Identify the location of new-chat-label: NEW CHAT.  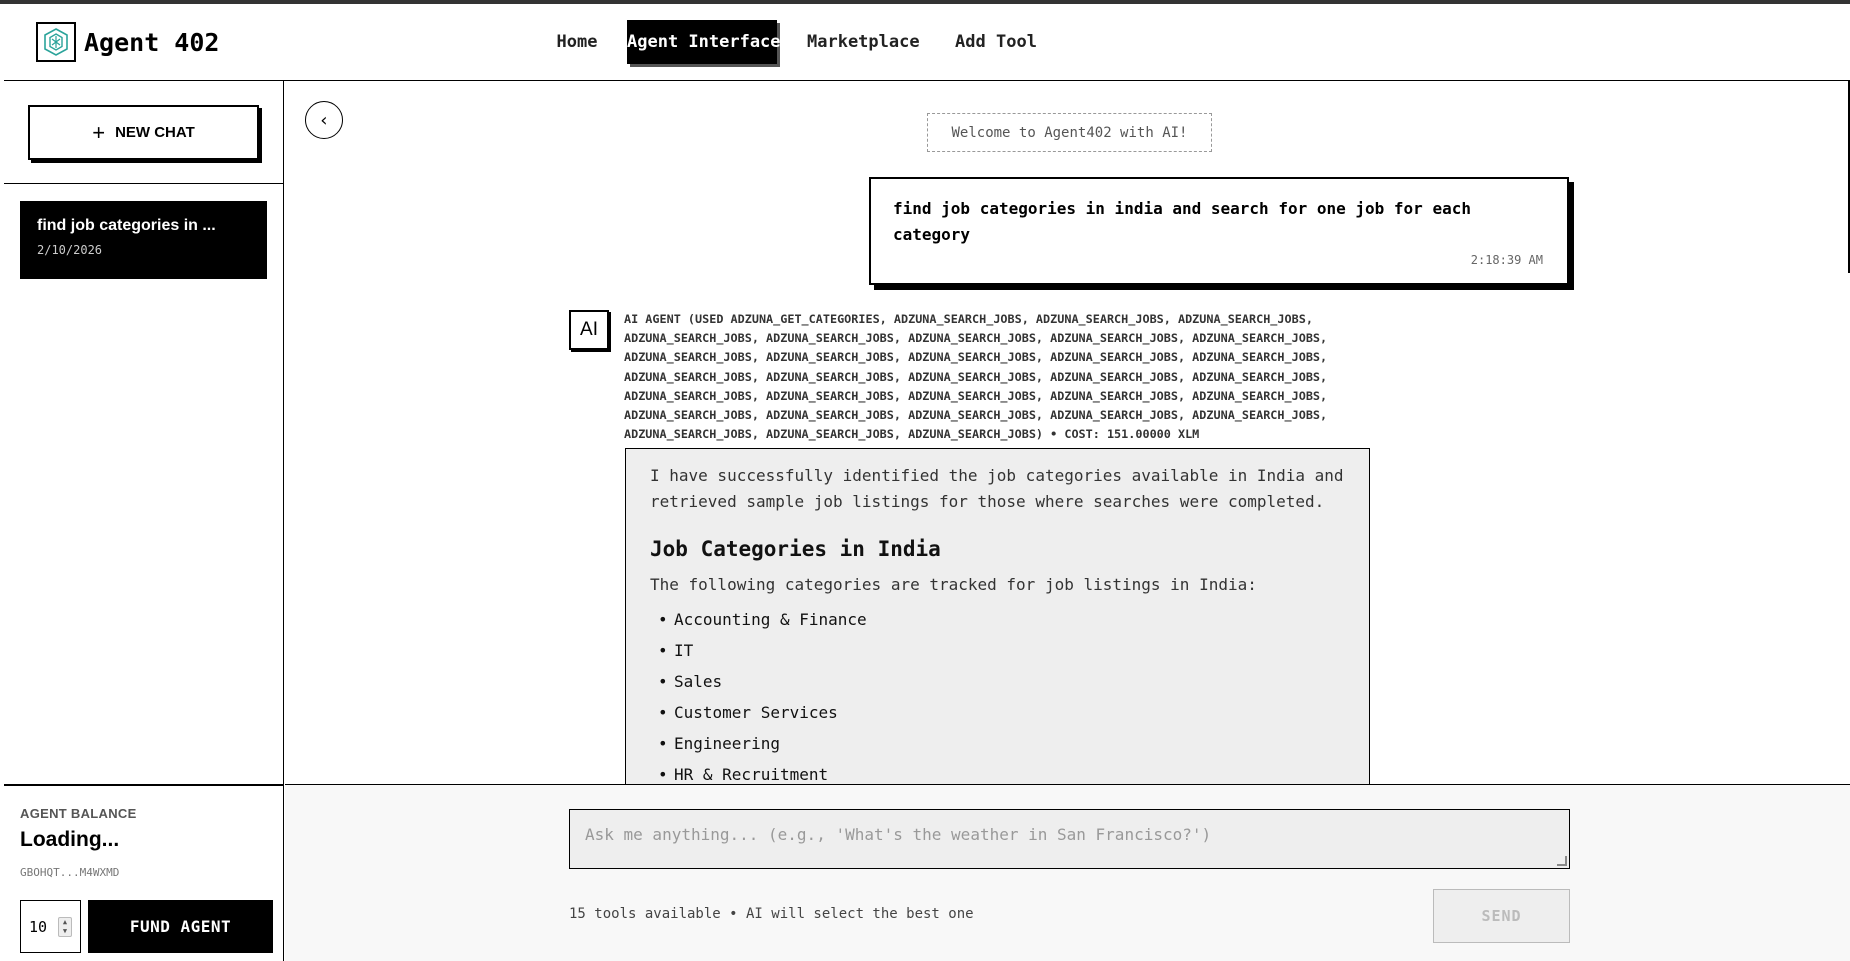
(155, 132).